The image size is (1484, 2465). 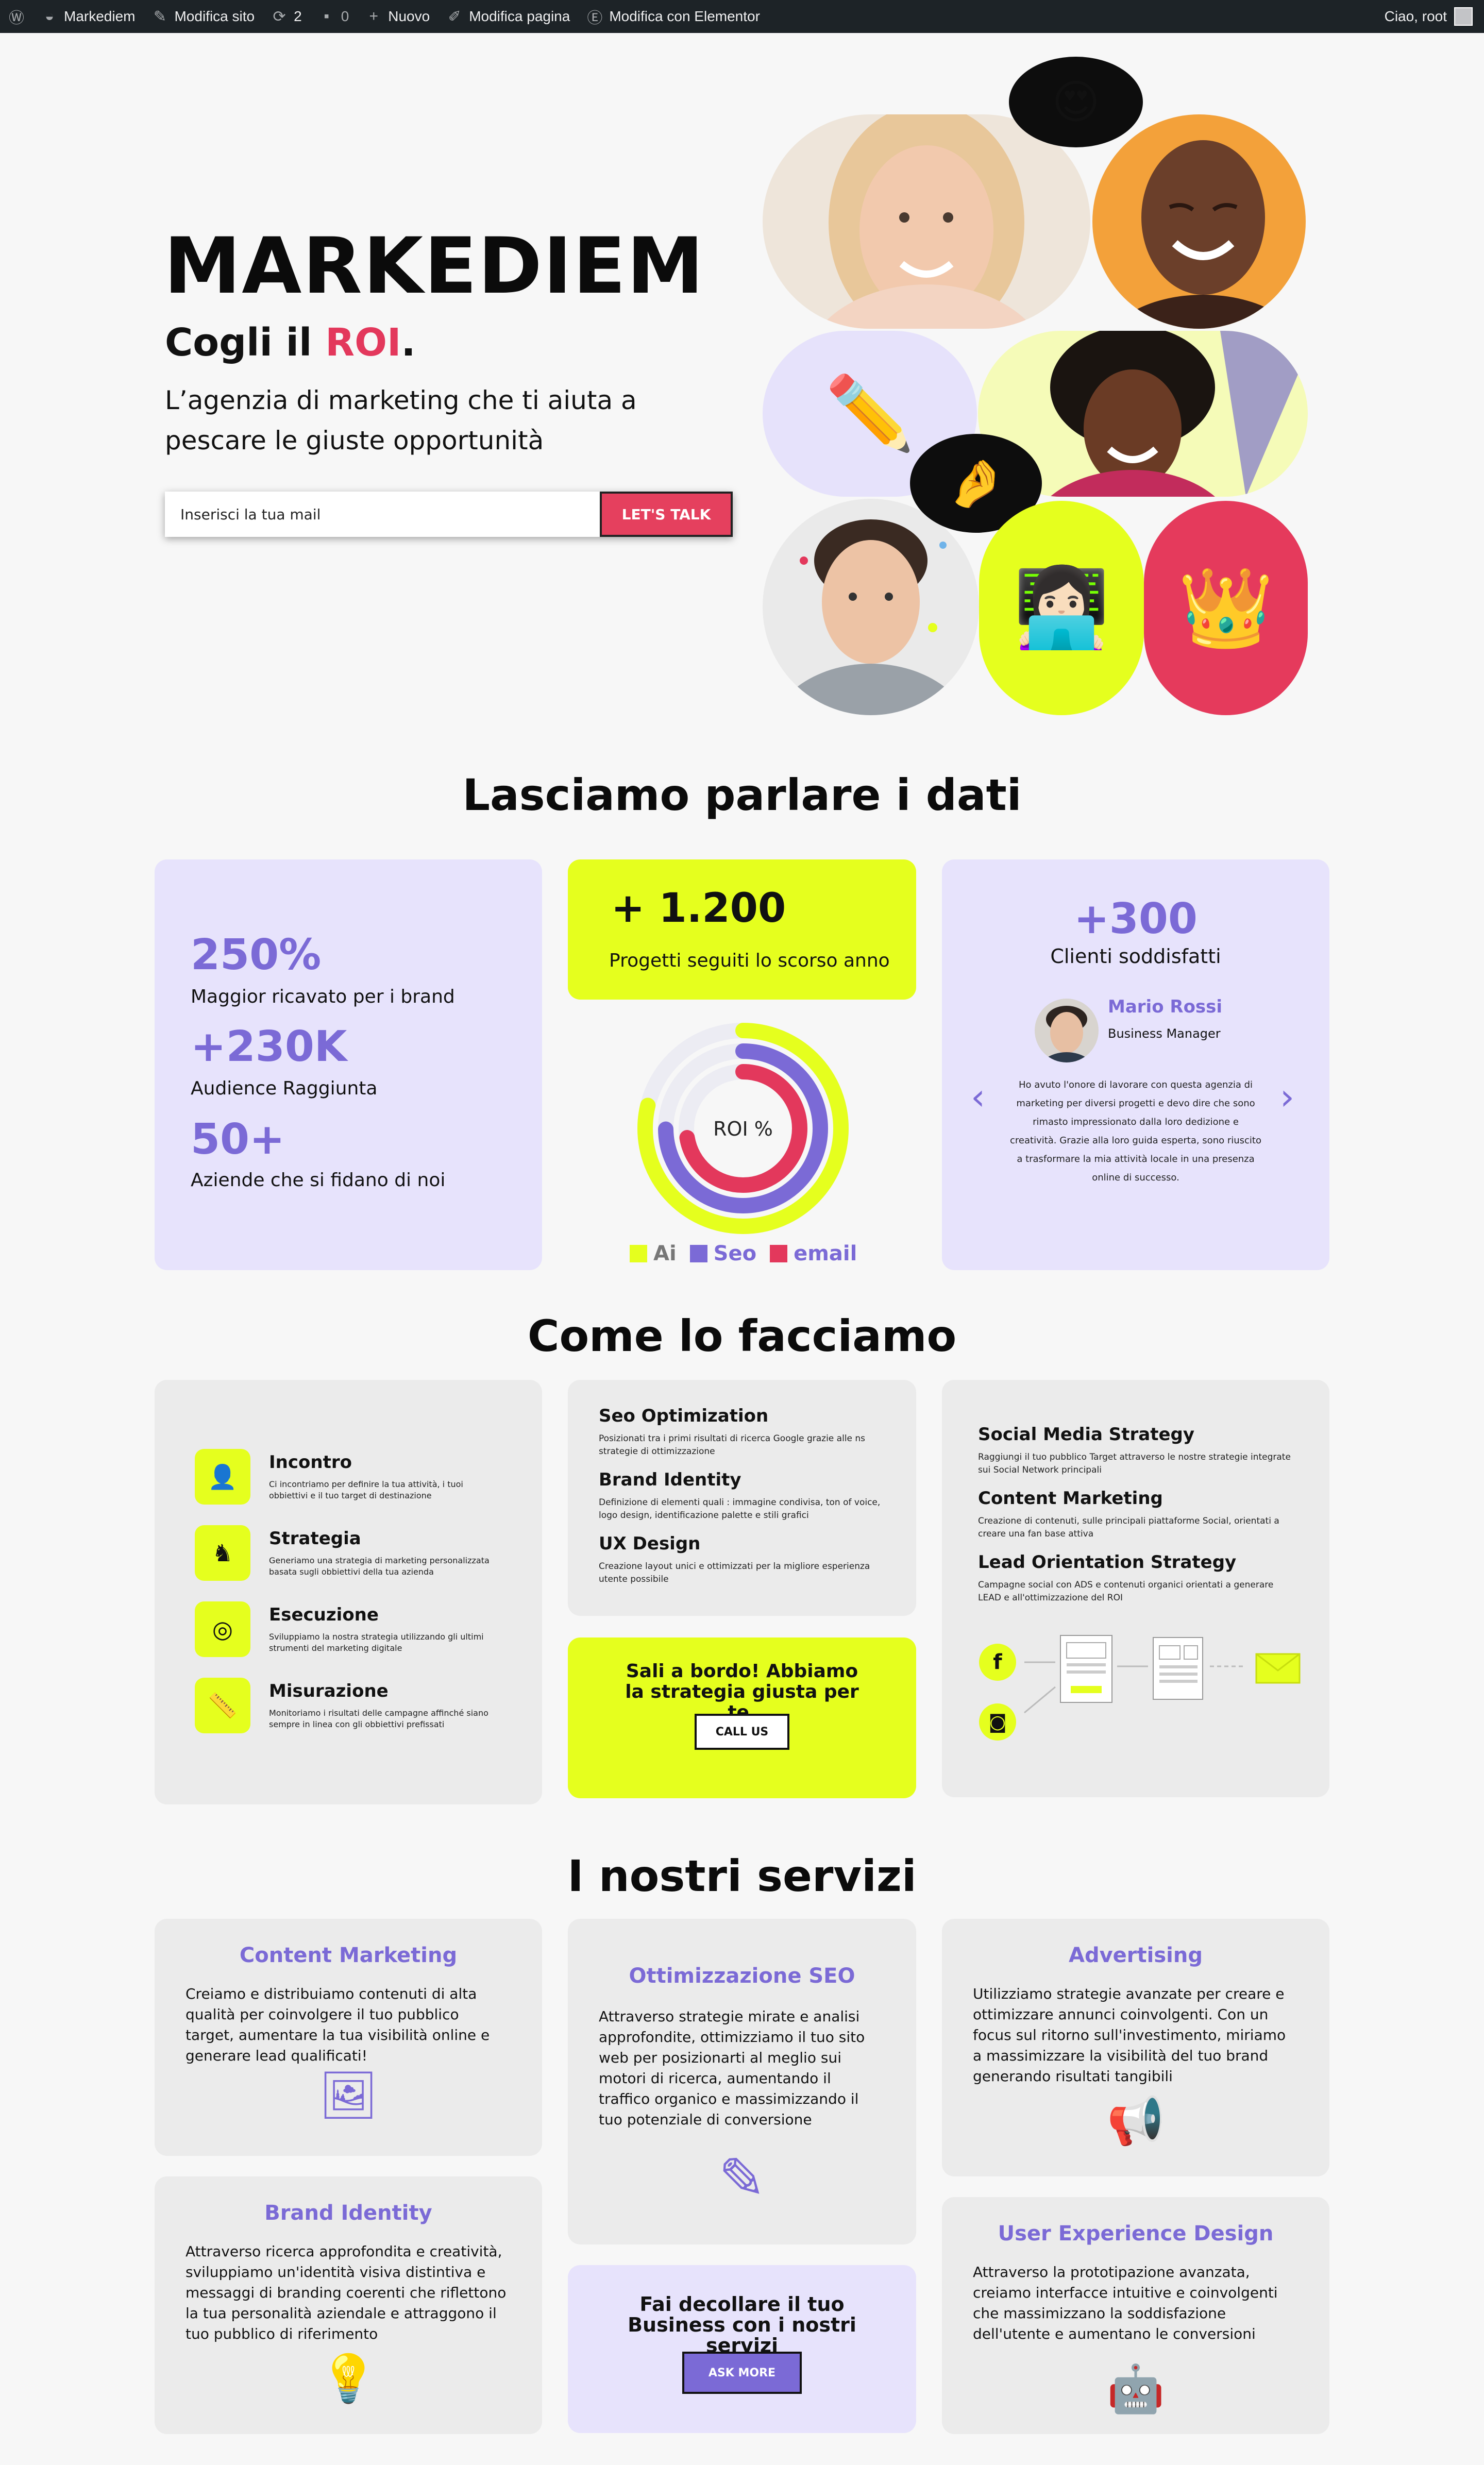 What do you see at coordinates (222, 1629) in the screenshot?
I see `target-icon: ◎` at bounding box center [222, 1629].